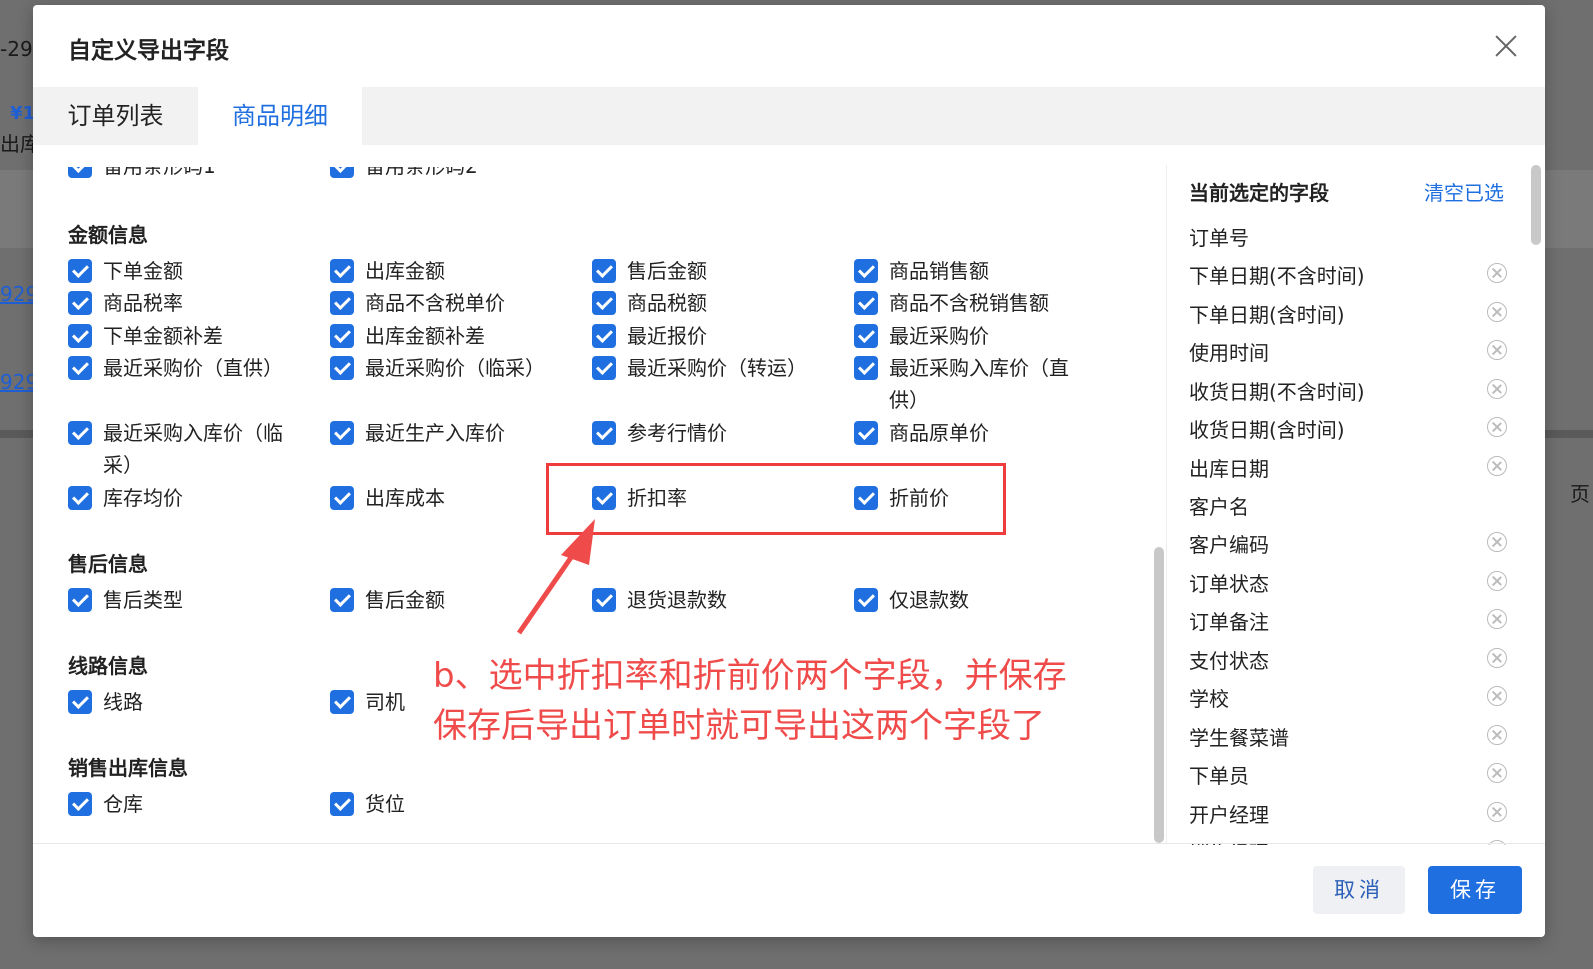  I want to click on annotation-text-line1: b、选中折扣率和折前价两个字段，并保存, so click(750, 676).